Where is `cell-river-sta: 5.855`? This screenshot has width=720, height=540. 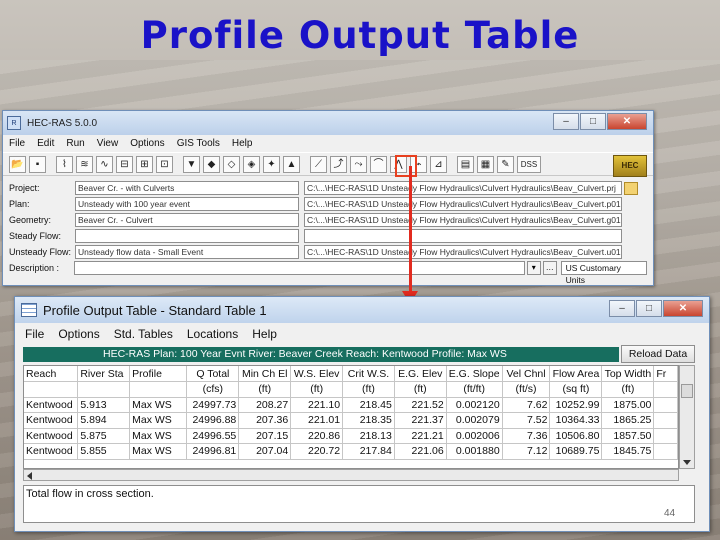 cell-river-sta: 5.855 is located at coordinates (104, 451).